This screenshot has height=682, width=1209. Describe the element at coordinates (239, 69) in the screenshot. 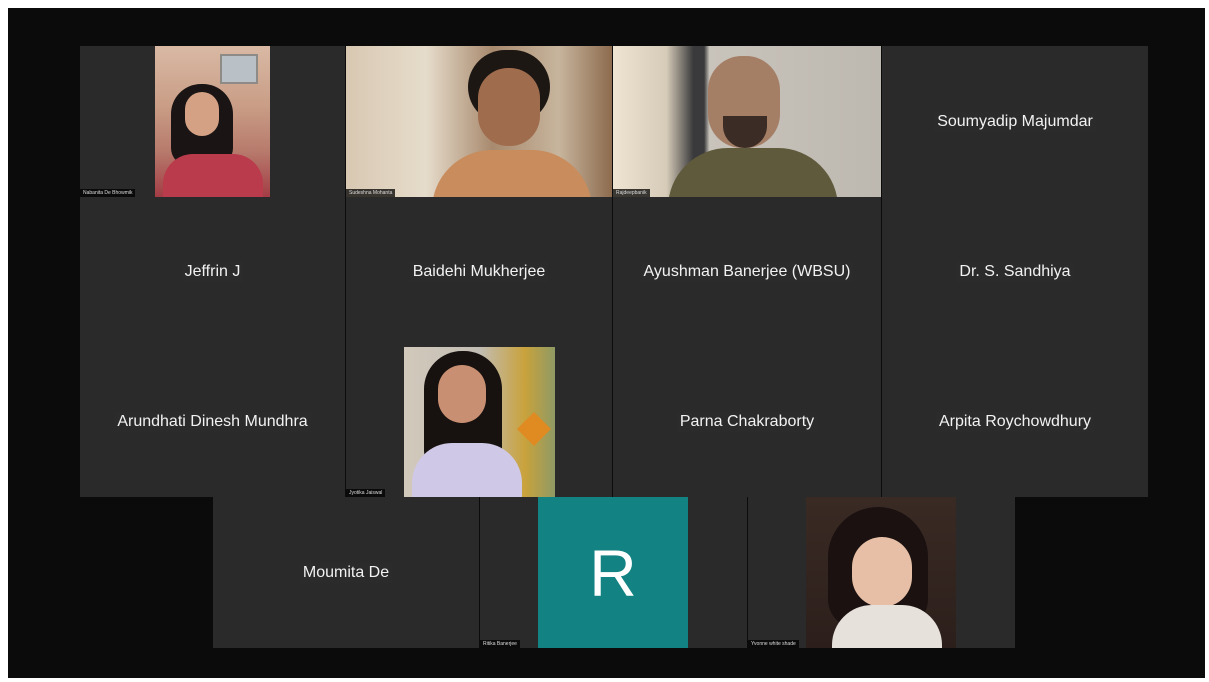

I see `picture-frame-shape` at that location.